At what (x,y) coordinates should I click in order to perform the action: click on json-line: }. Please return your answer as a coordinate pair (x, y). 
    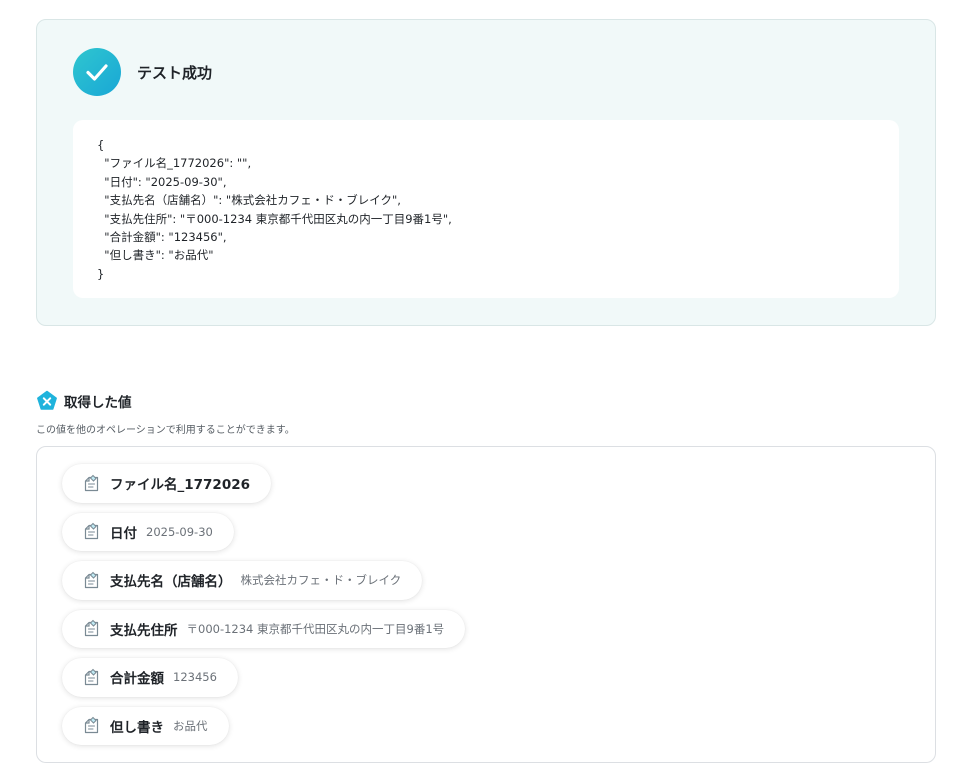
    Looking at the image, I should click on (101, 273).